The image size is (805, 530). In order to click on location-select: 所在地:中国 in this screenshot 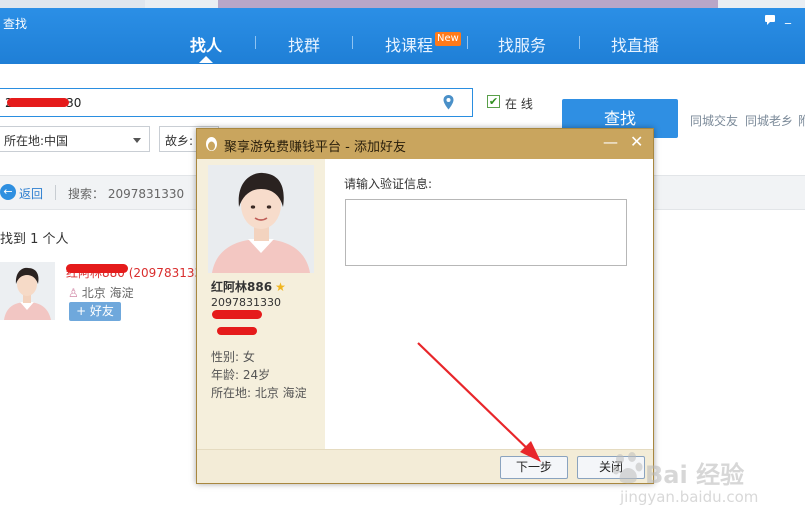, I will do `click(75, 139)`.